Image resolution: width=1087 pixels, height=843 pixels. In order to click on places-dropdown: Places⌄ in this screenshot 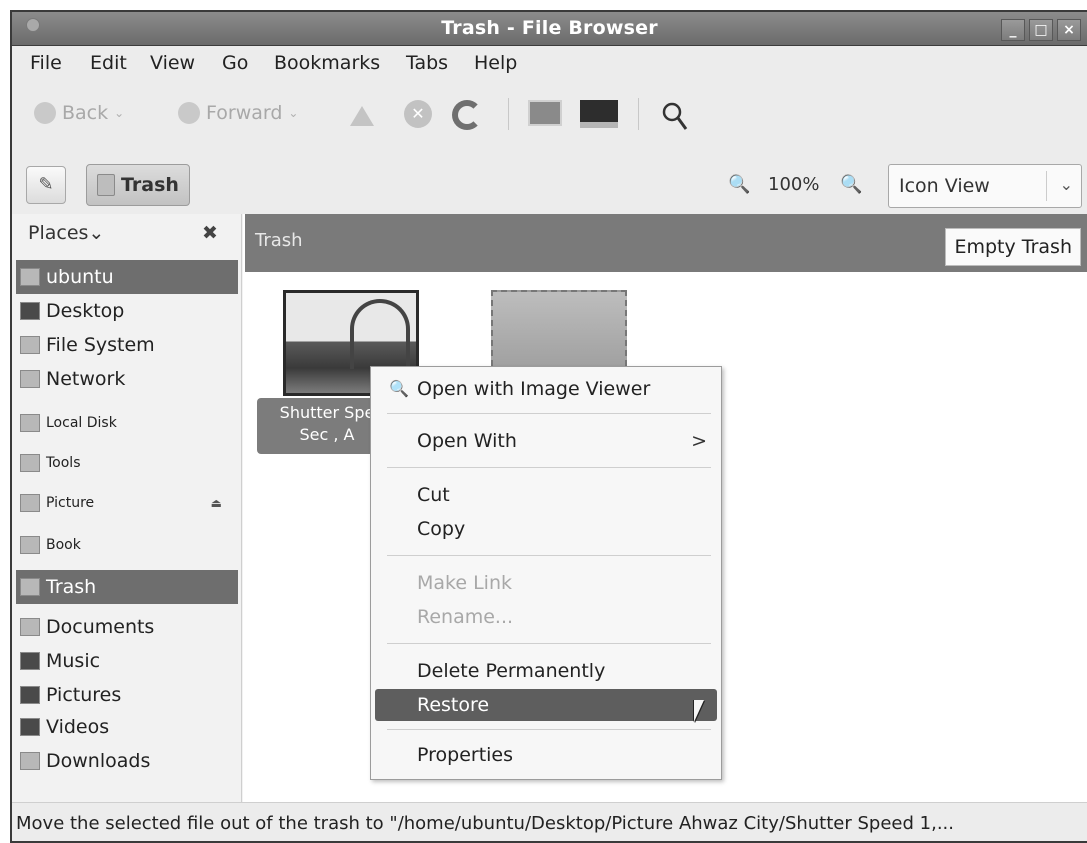, I will do `click(66, 233)`.